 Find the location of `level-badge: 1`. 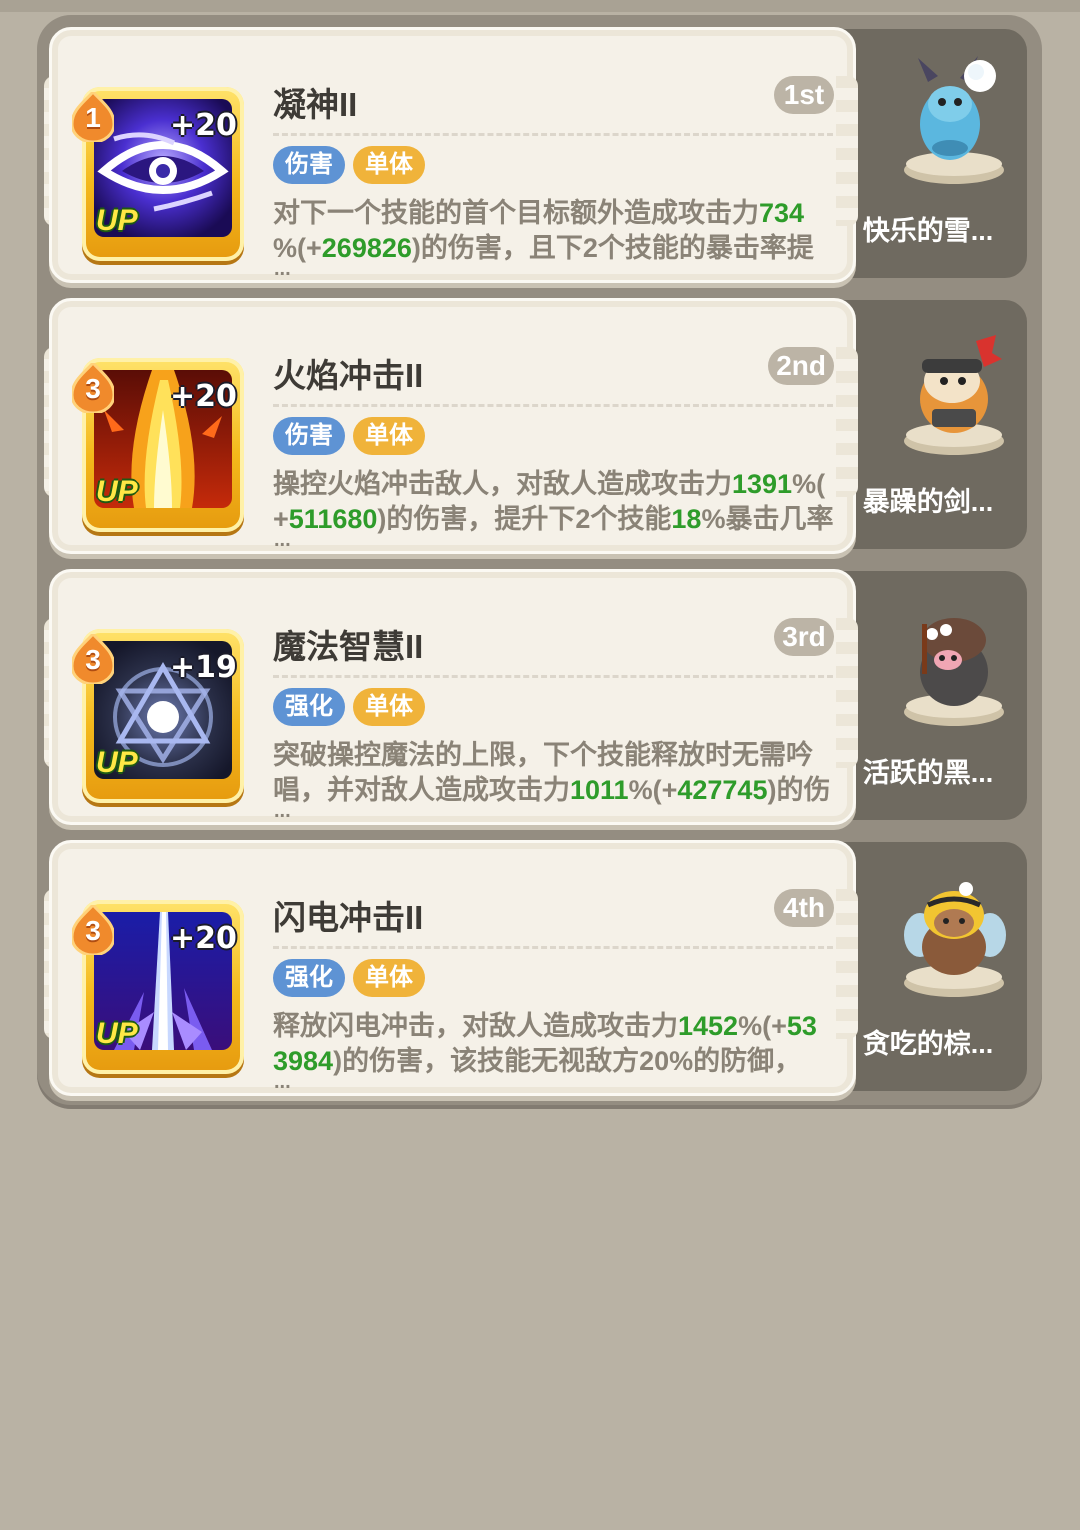

level-badge: 1 is located at coordinates (93, 116).